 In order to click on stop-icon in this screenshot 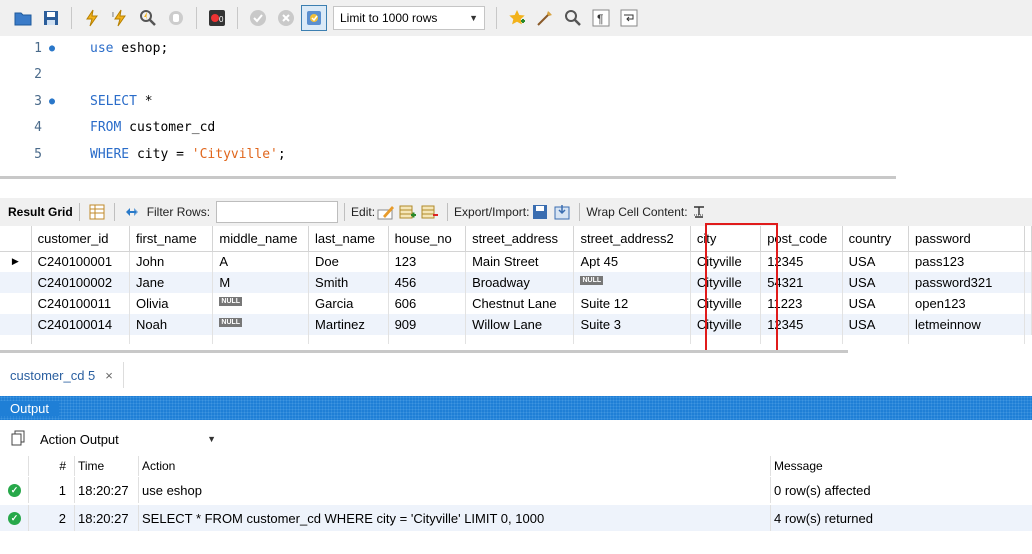, I will do `click(176, 18)`.